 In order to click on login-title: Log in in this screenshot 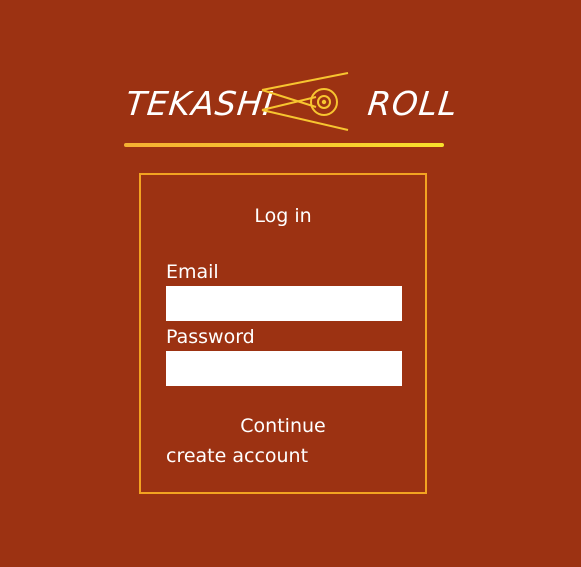, I will do `click(283, 216)`.